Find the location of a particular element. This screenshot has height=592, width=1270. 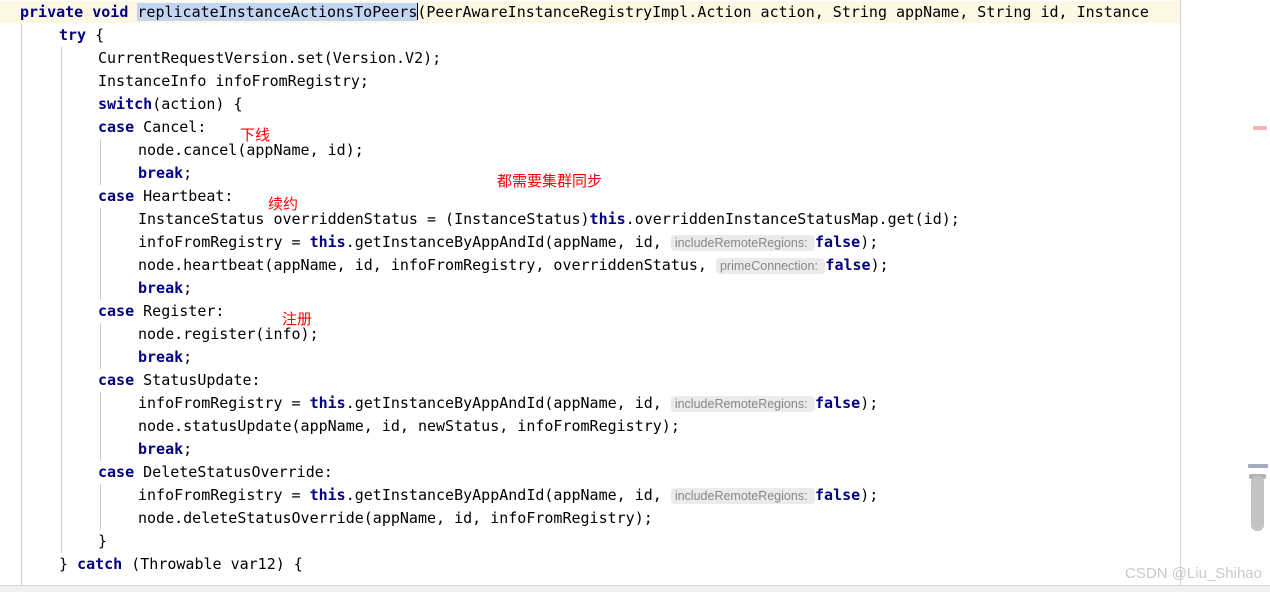

code-line: CurrentRequestVersion.set(Version.V2); is located at coordinates (220, 58).